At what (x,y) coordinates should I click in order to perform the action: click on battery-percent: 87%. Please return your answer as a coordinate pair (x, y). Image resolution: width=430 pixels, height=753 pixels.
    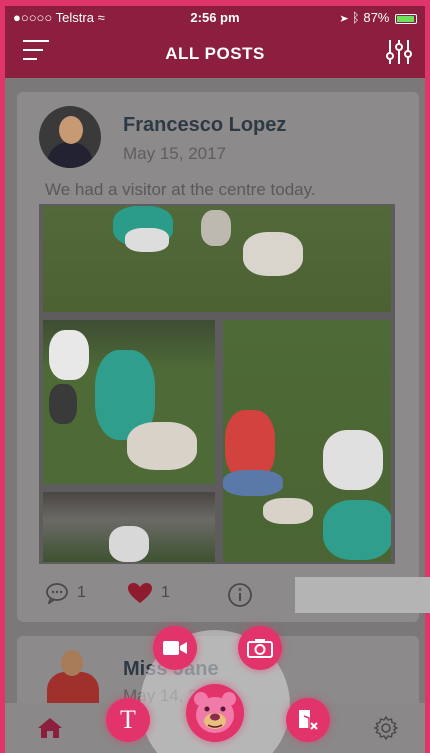
    Looking at the image, I should click on (376, 17).